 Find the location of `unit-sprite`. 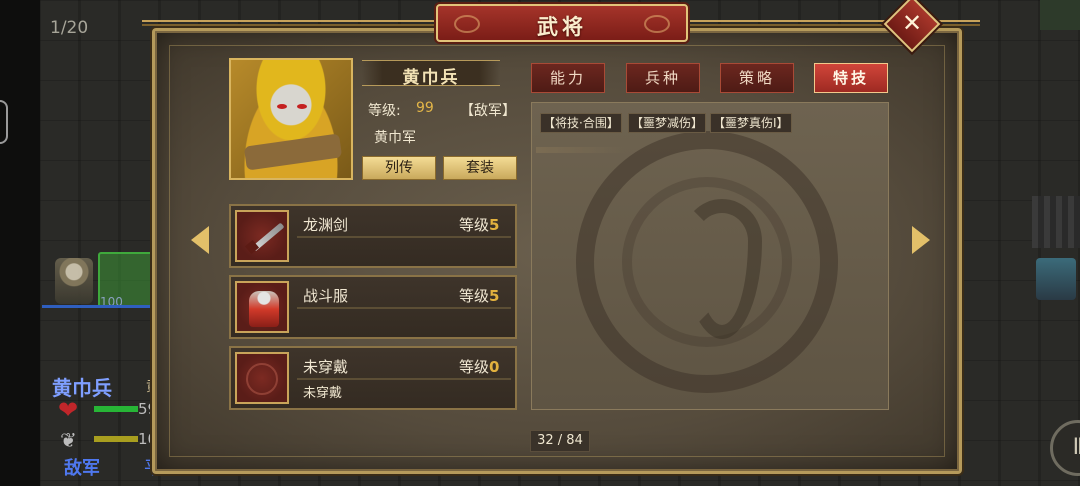

unit-sprite is located at coordinates (74, 281).